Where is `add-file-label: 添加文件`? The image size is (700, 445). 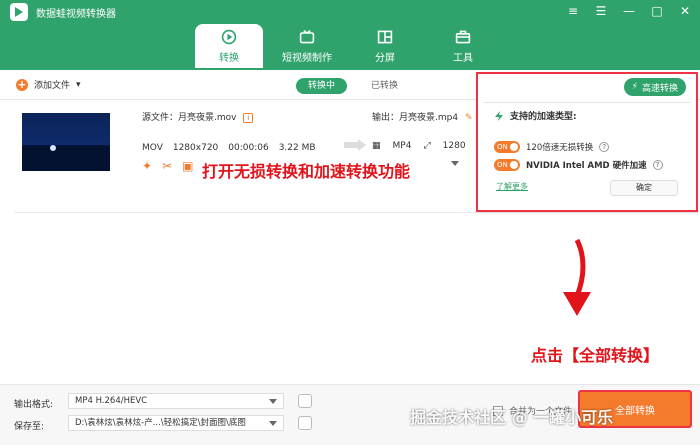
add-file-label: 添加文件 is located at coordinates (52, 86).